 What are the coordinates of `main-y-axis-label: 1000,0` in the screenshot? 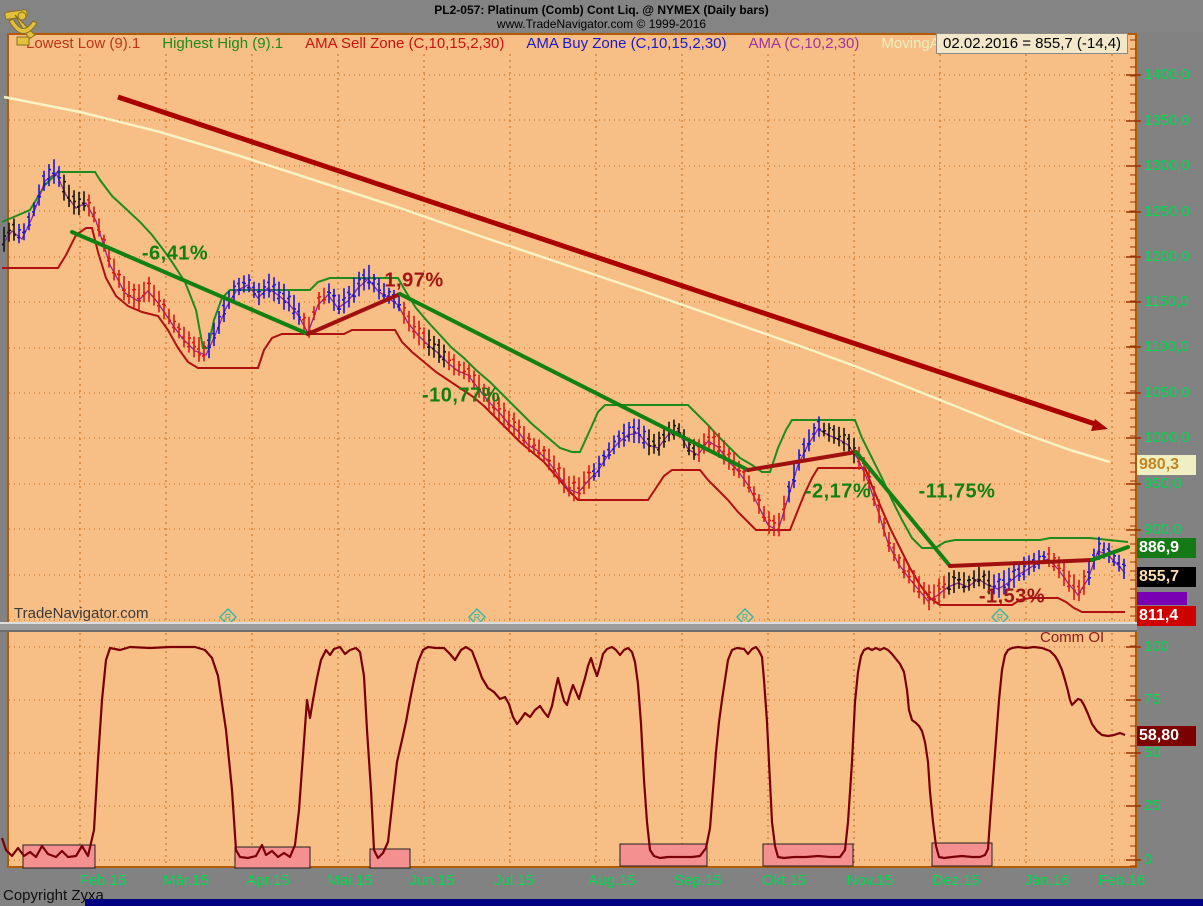 It's located at (1167, 437).